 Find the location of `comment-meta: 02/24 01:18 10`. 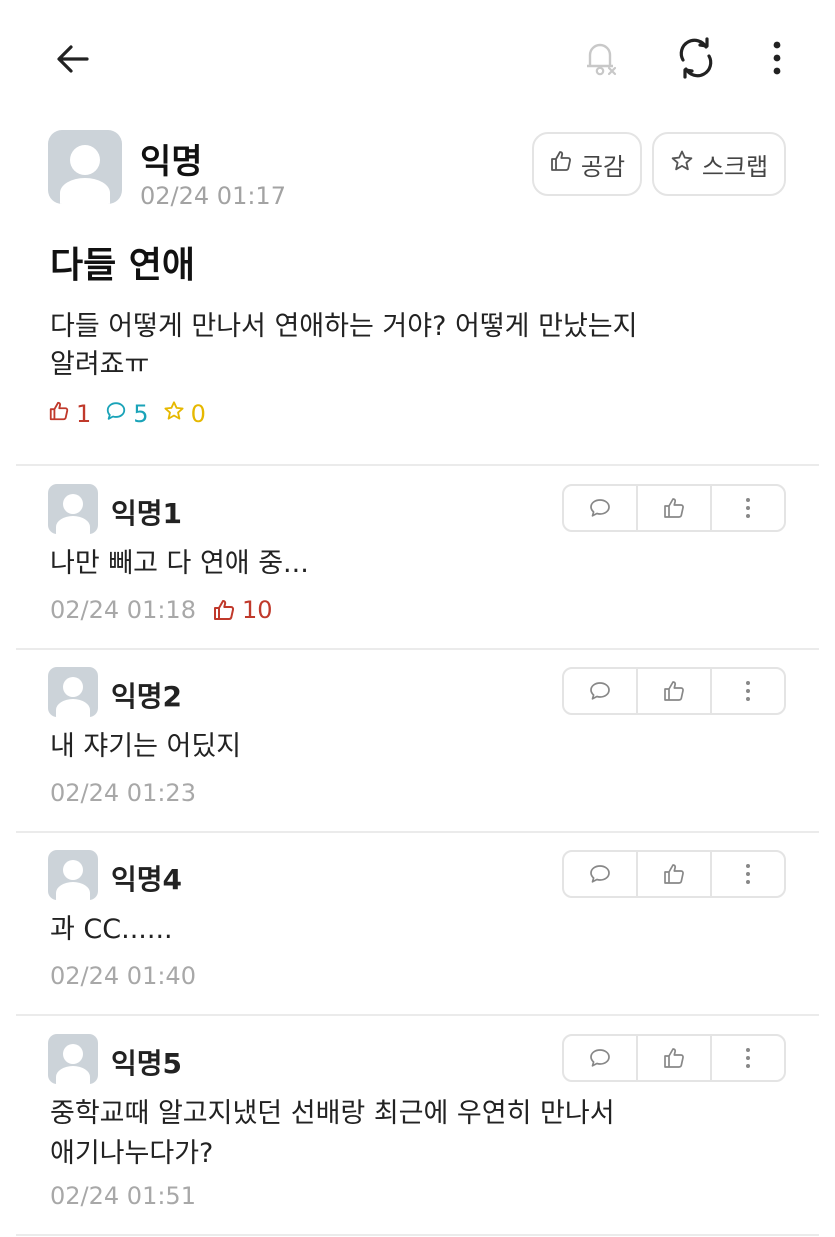

comment-meta: 02/24 01:18 10 is located at coordinates (161, 610).